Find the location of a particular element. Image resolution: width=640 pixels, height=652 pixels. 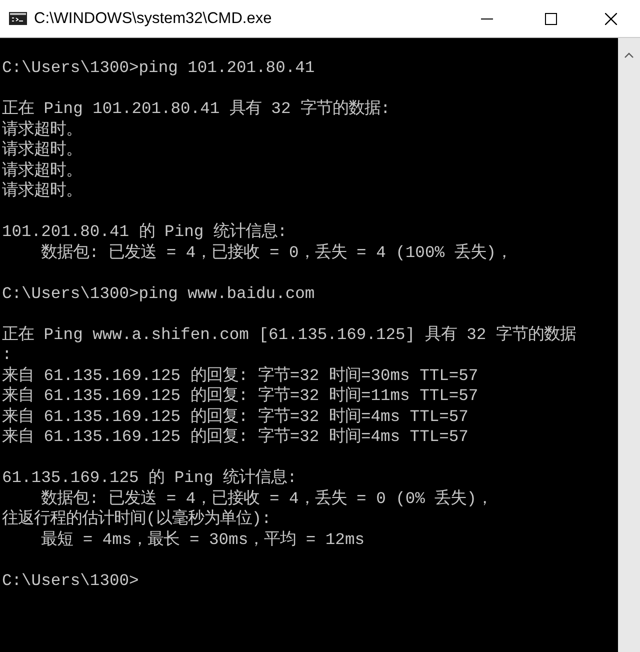

maximize-icon is located at coordinates (551, 18).